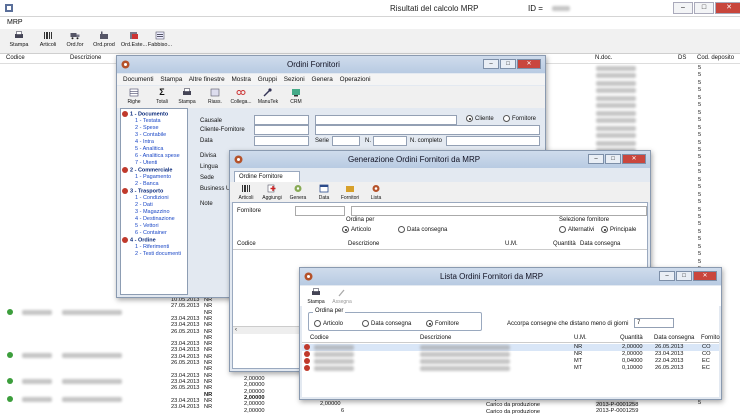 The width and height of the screenshot is (740, 417). I want to click on lista-col-um: U.M., so click(580, 338).